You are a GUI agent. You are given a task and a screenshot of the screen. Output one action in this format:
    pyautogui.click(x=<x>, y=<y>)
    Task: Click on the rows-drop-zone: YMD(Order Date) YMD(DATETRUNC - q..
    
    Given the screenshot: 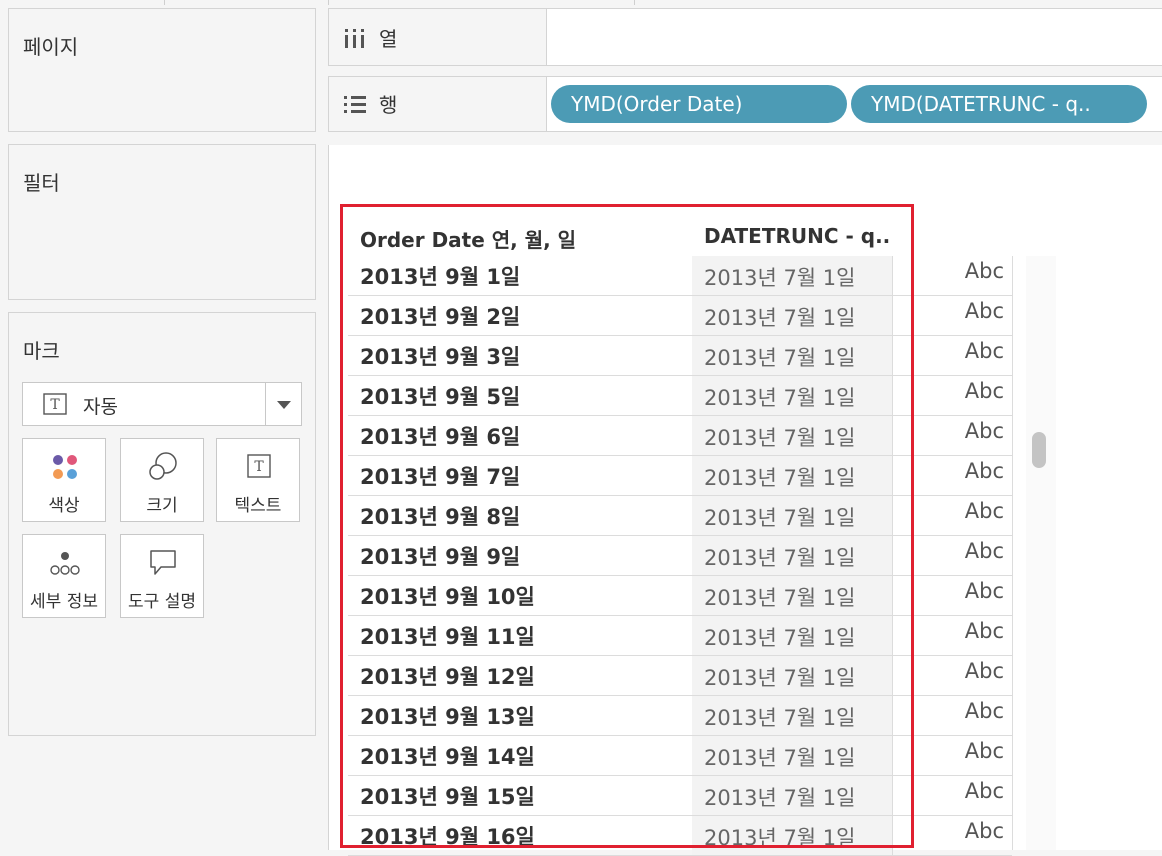 What is the action you would take?
    pyautogui.click(x=854, y=104)
    